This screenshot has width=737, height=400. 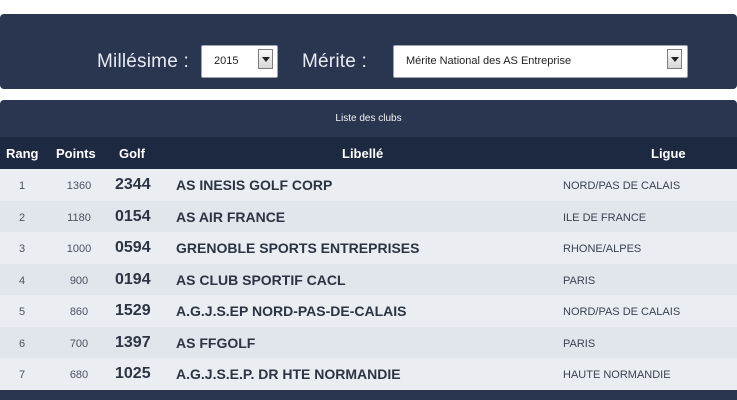 I want to click on league-cell: RHONE/ALPES, so click(x=602, y=249).